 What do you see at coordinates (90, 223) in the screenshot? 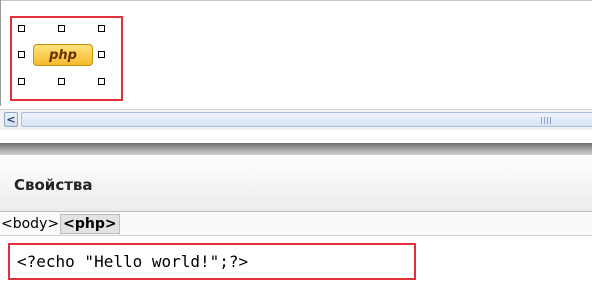
I see `tag-crumb-php: <php>` at bounding box center [90, 223].